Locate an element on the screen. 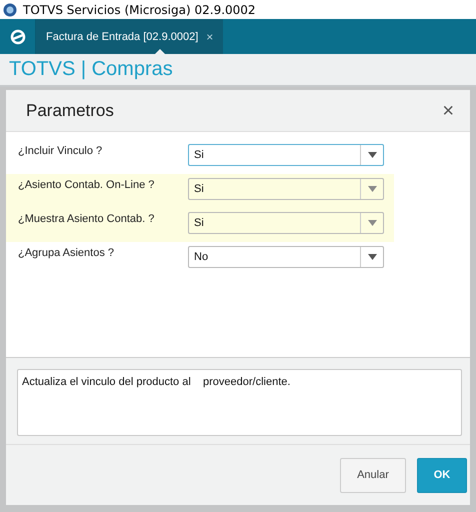 This screenshot has height=512, width=476. globe-icon is located at coordinates (10, 9).